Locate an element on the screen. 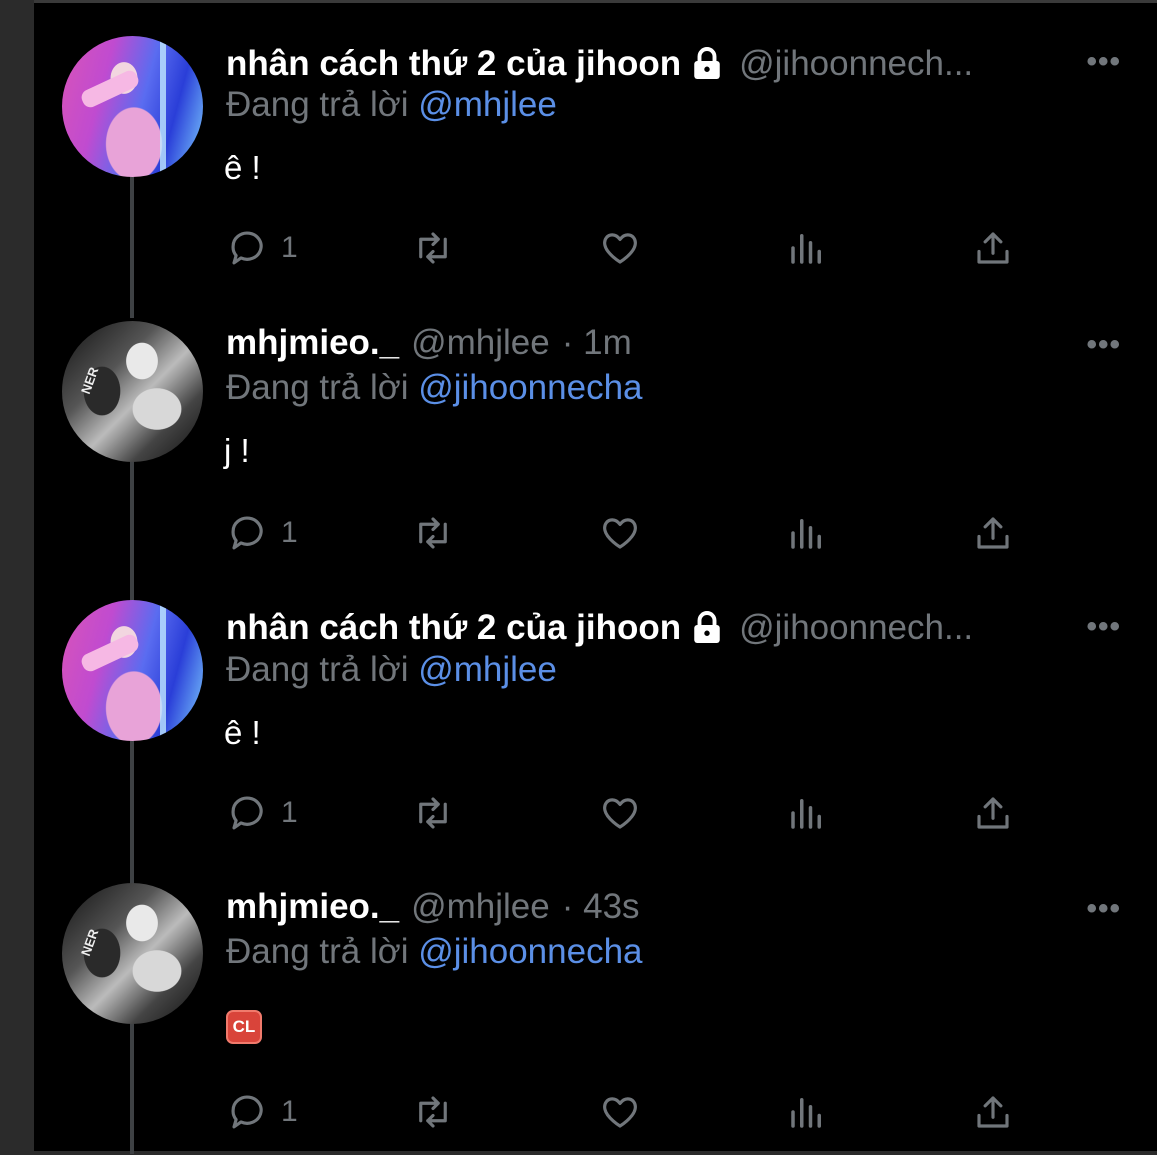 This screenshot has width=1157, height=1155. cl-emoji: CL is located at coordinates (244, 1027).